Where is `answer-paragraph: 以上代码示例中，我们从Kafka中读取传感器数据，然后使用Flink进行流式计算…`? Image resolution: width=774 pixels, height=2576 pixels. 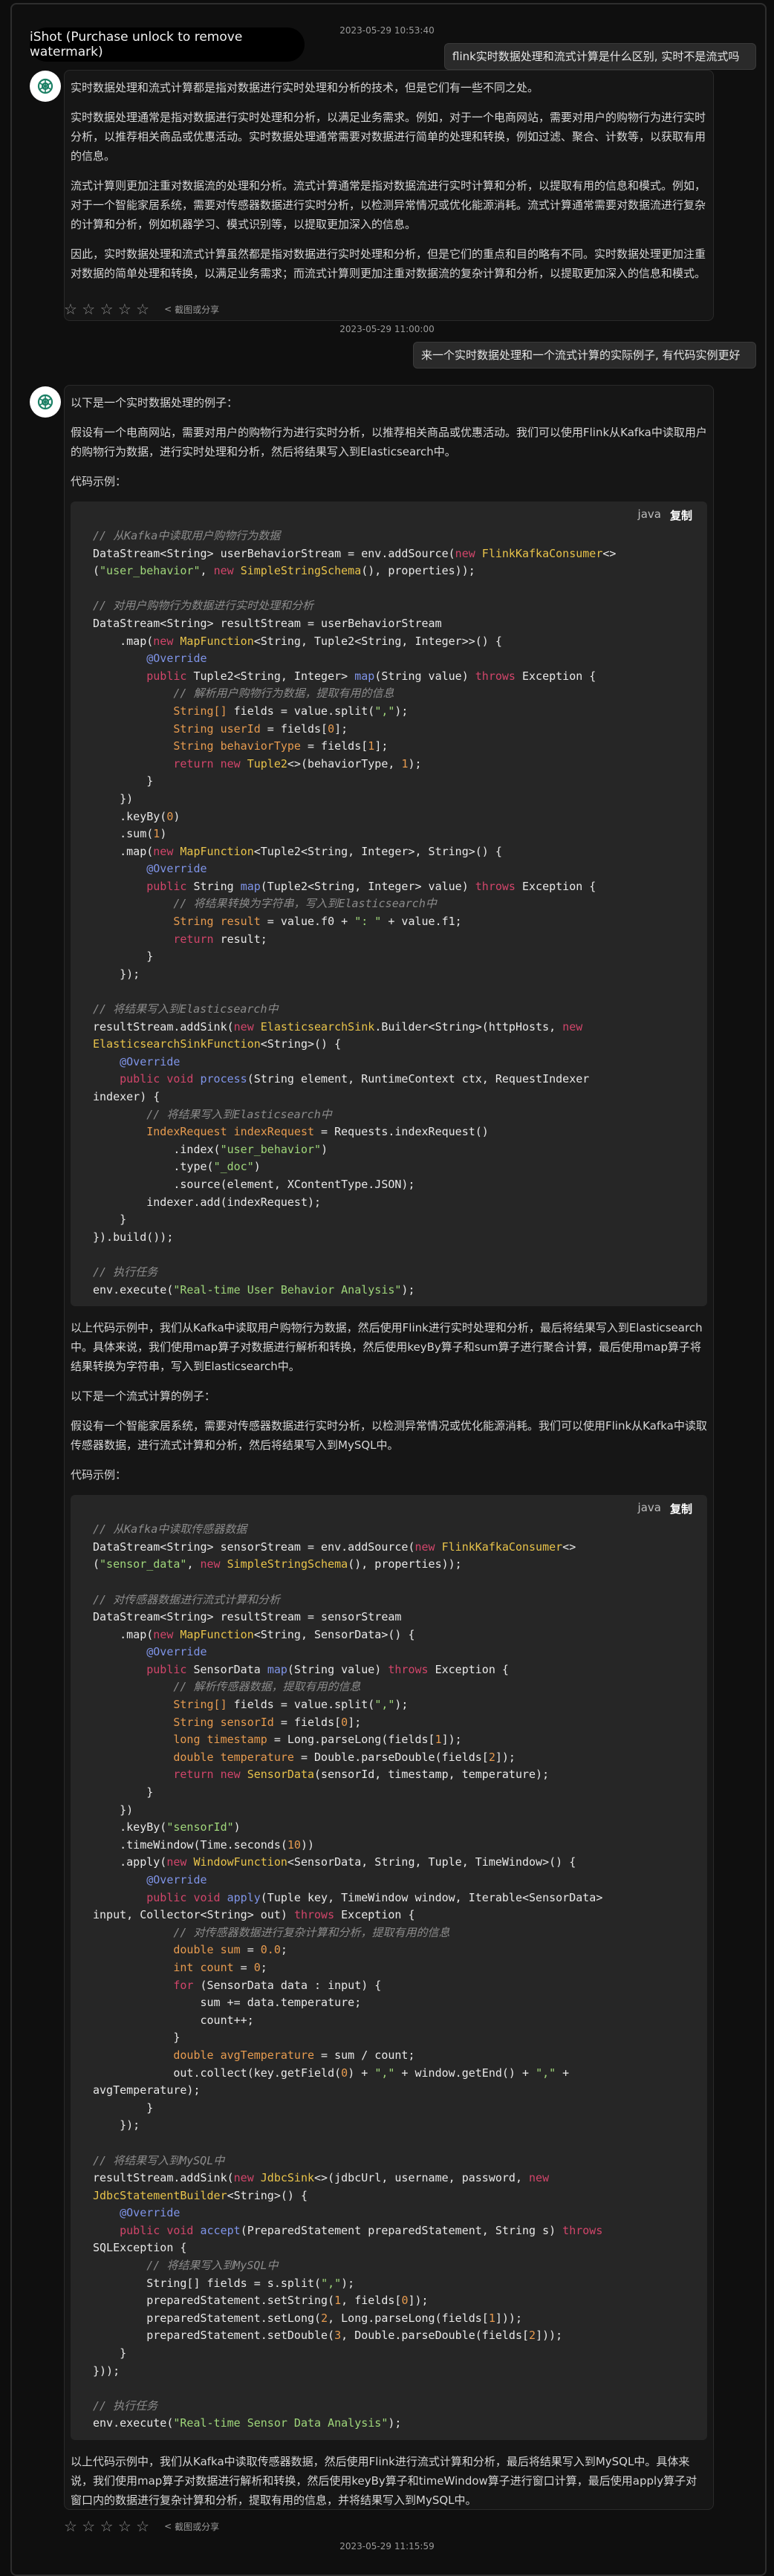
answer-paragraph: 以上代码示例中，我们从Kafka中读取传感器数据，然后使用Flink进行流式计算… is located at coordinates (384, 2481).